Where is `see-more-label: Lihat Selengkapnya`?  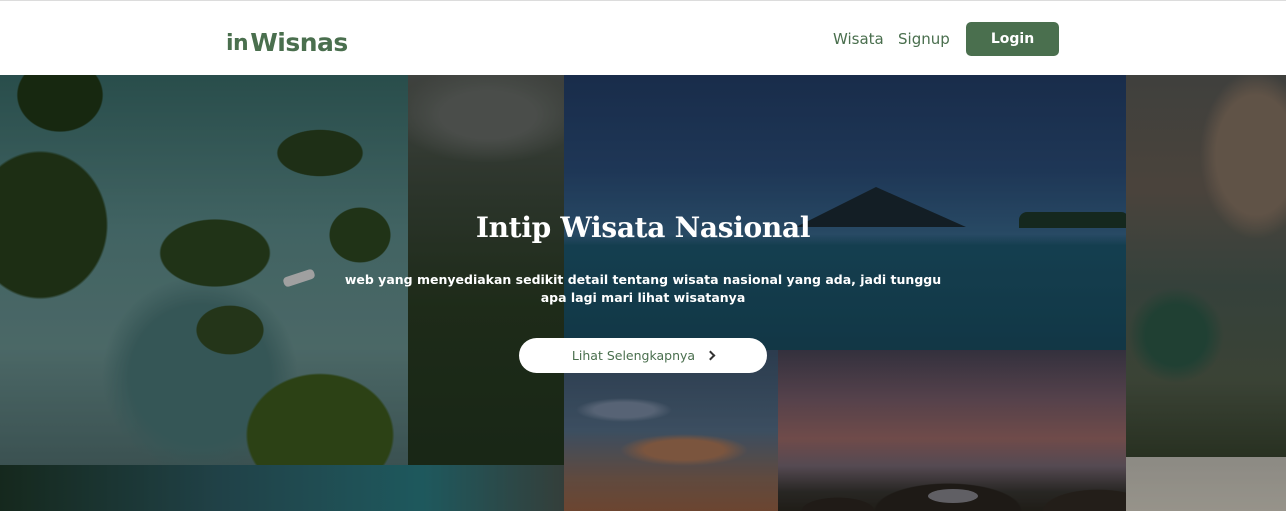 see-more-label: Lihat Selengkapnya is located at coordinates (633, 355).